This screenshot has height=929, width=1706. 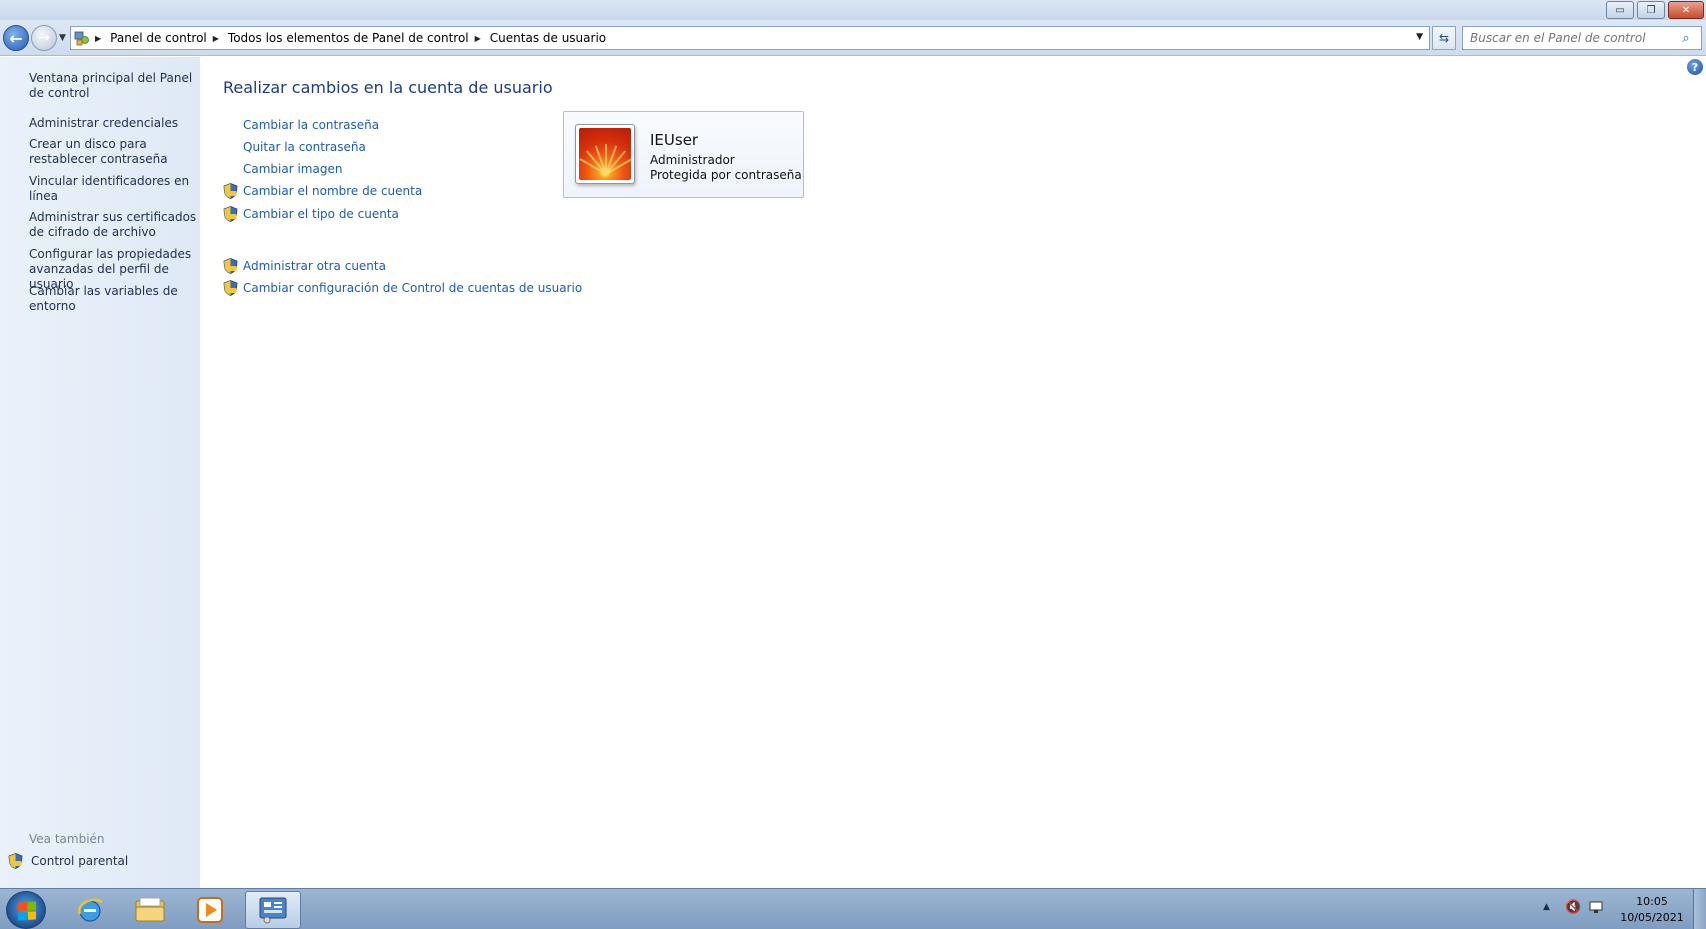 What do you see at coordinates (304, 147) in the screenshot?
I see `task-link: Quitar la contraseña` at bounding box center [304, 147].